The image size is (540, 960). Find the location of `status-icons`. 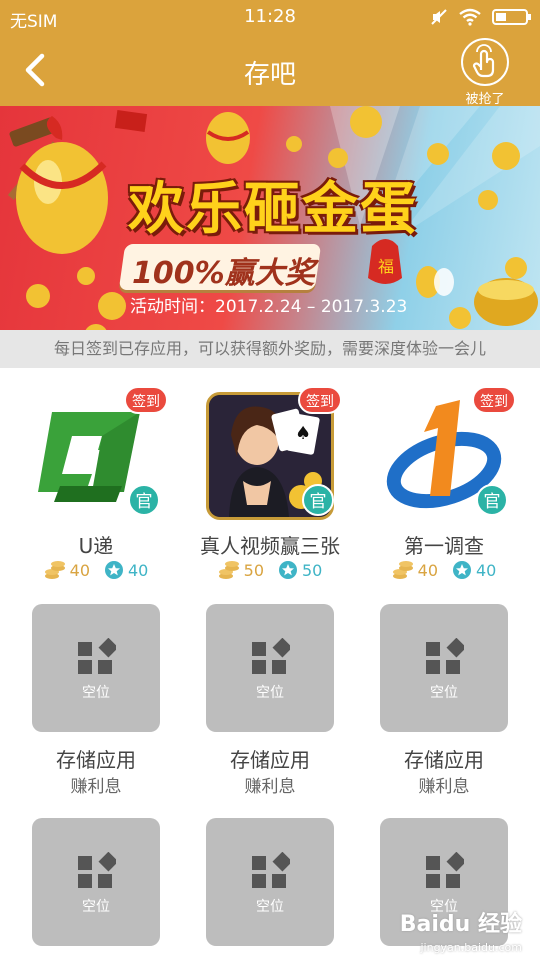

status-icons is located at coordinates (481, 17).